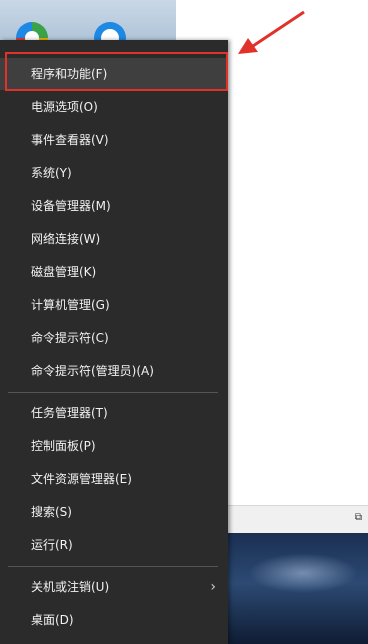 The height and width of the screenshot is (644, 368). I want to click on menu-item-task-manager: 任务管理器(T), so click(114, 413).